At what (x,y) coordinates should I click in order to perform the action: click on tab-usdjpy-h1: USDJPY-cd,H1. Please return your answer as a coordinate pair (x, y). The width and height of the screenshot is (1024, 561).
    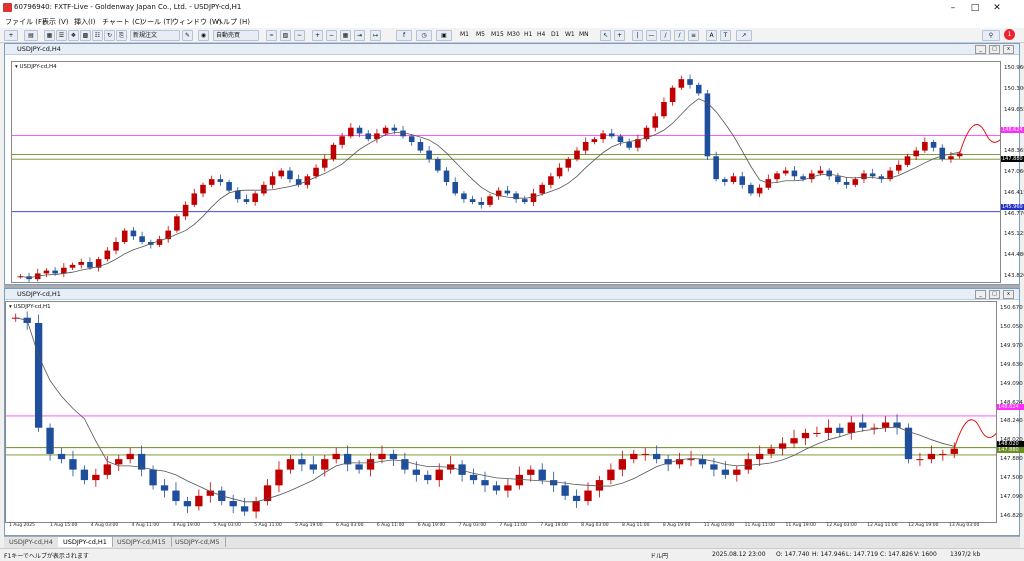
    Looking at the image, I should click on (85, 542).